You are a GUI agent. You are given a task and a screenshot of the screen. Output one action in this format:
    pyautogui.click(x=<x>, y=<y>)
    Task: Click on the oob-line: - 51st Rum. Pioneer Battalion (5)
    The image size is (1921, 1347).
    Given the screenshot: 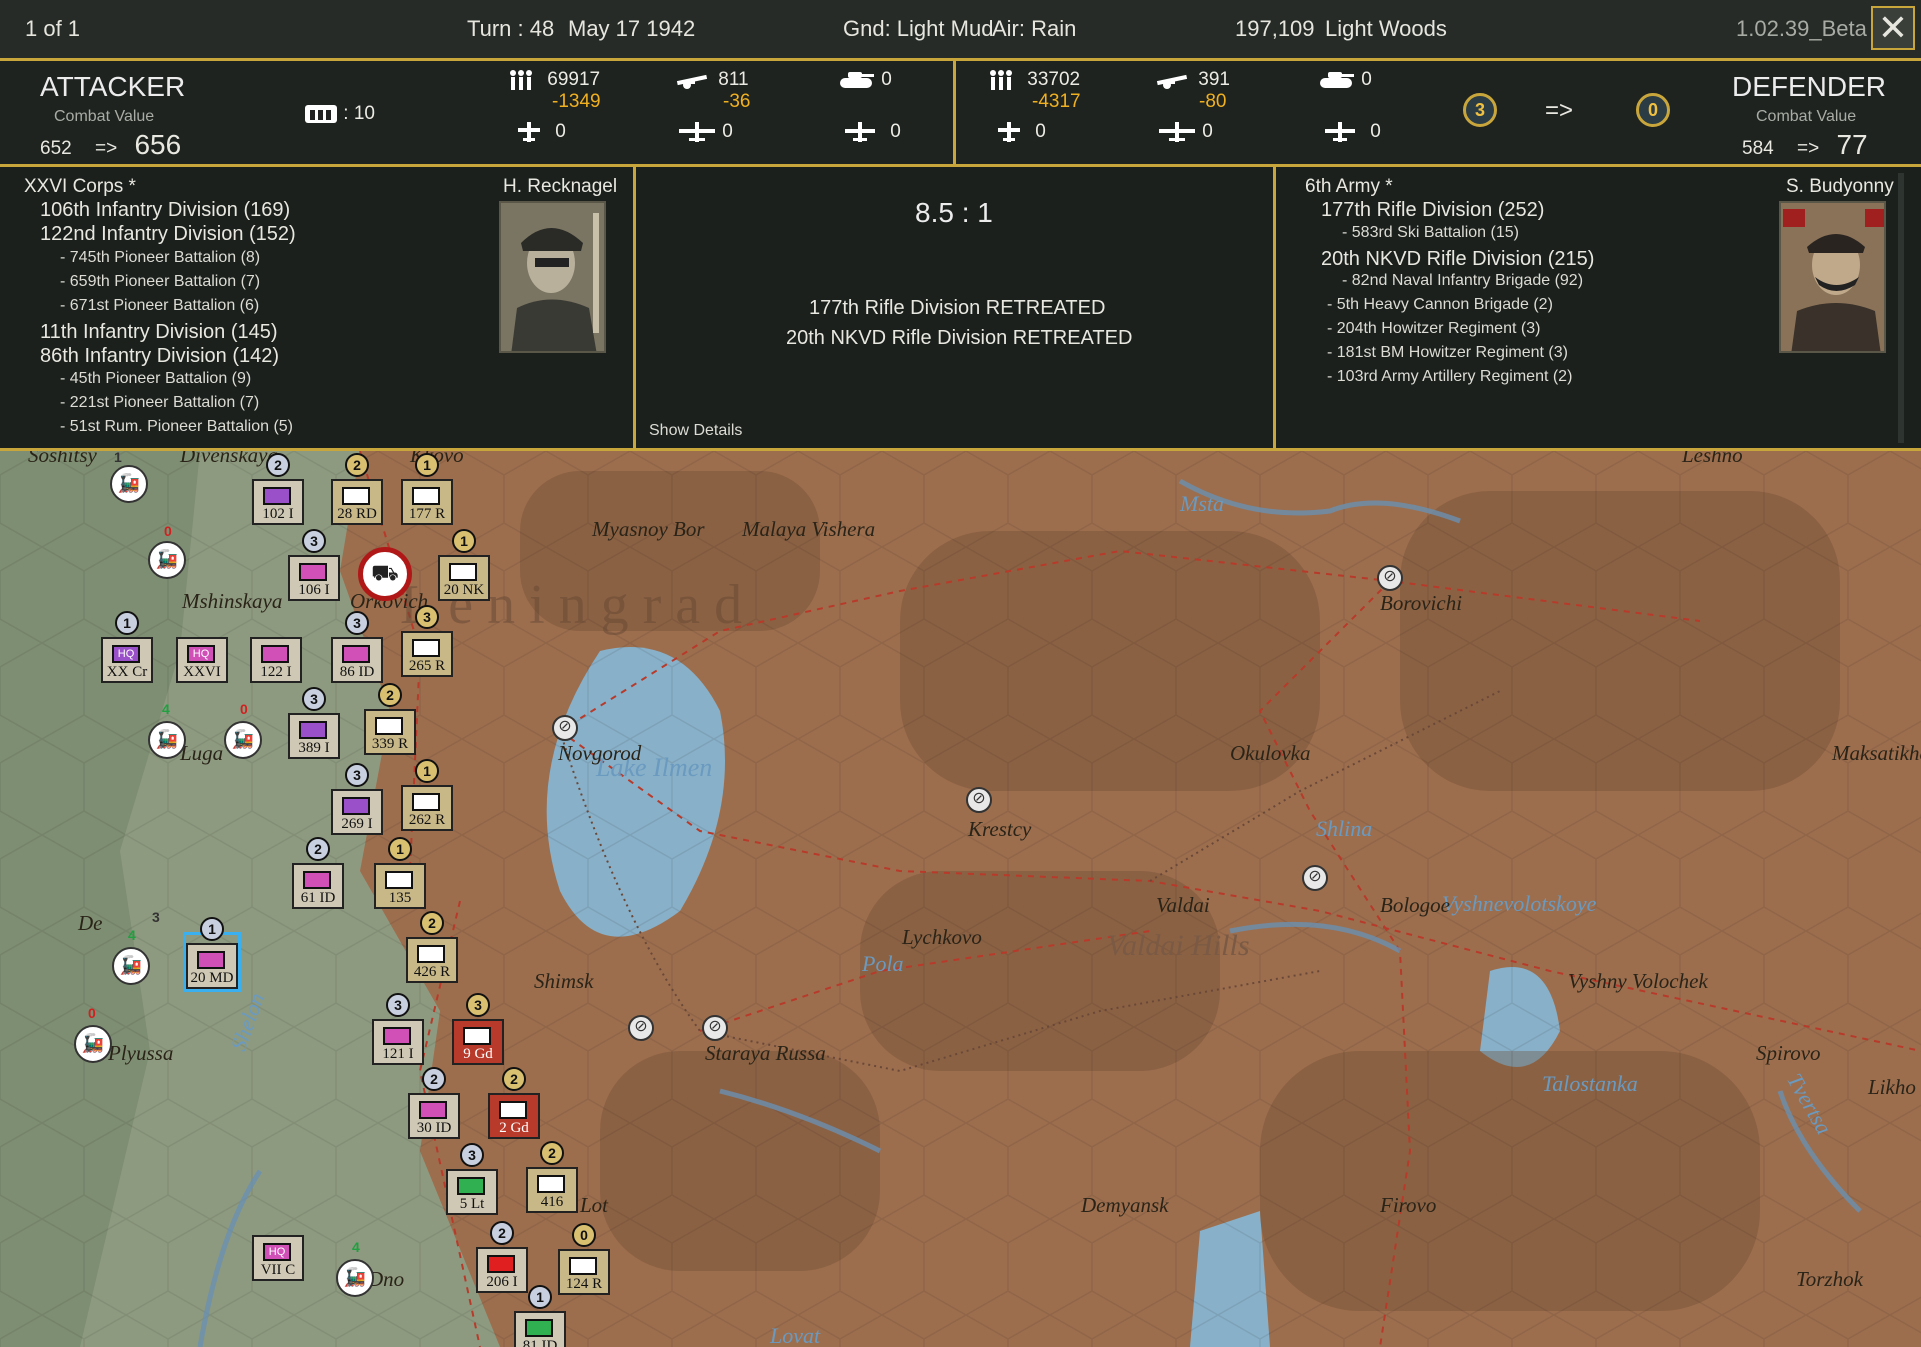 What is the action you would take?
    pyautogui.click(x=176, y=427)
    